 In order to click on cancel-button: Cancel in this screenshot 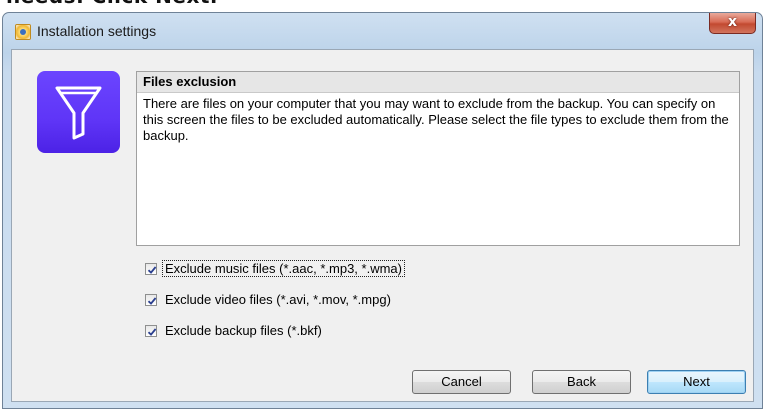, I will do `click(461, 382)`.